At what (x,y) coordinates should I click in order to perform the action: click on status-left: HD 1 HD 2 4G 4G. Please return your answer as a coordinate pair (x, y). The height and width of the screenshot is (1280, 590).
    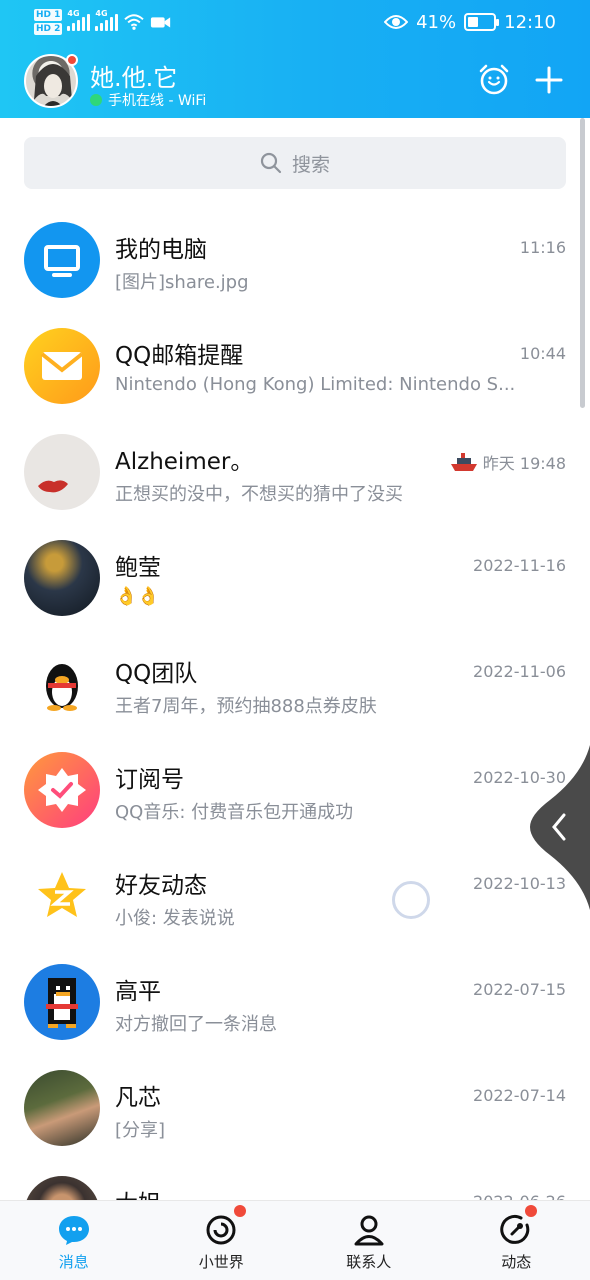
    Looking at the image, I should click on (103, 22).